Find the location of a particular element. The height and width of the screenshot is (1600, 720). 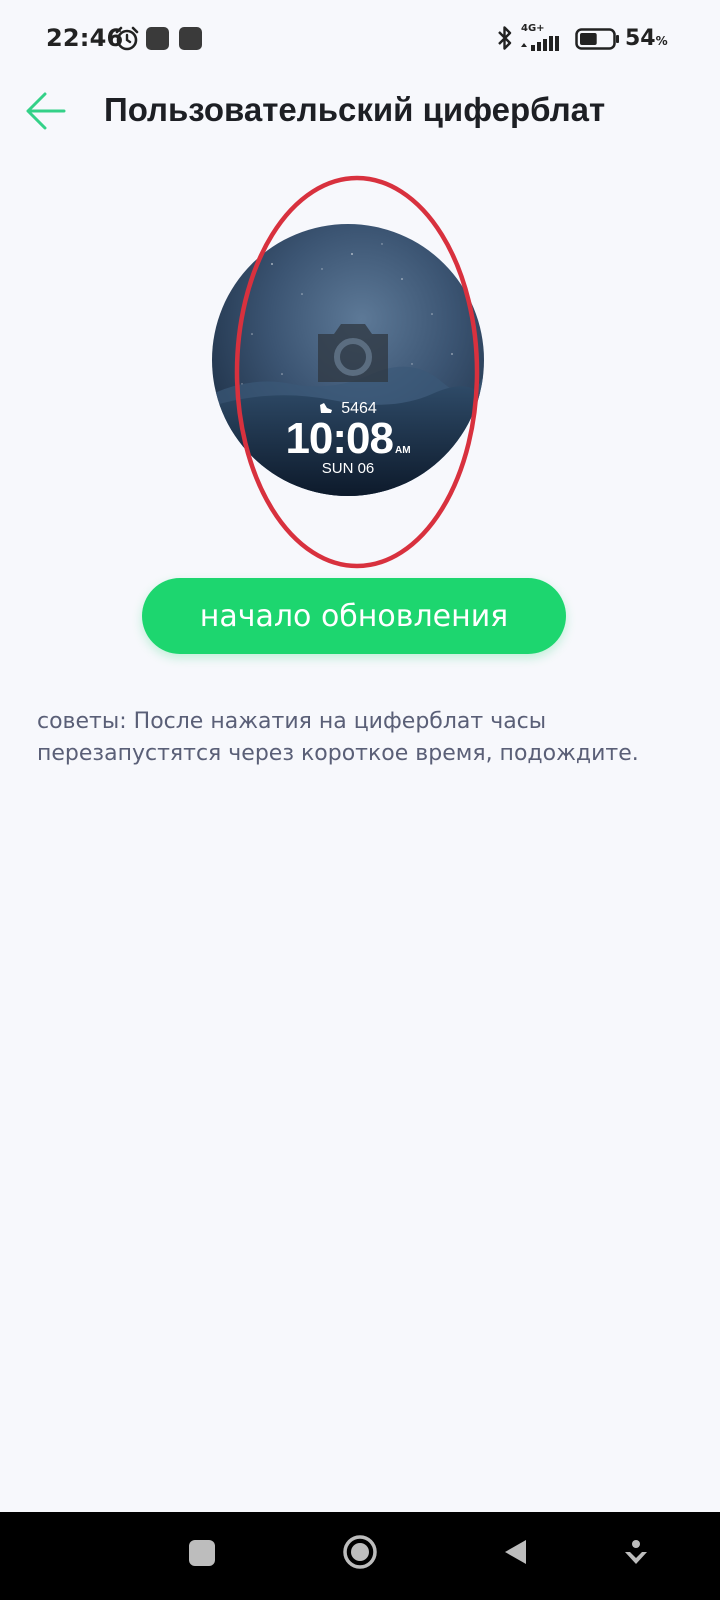

watch-ampm: AM is located at coordinates (402, 450).